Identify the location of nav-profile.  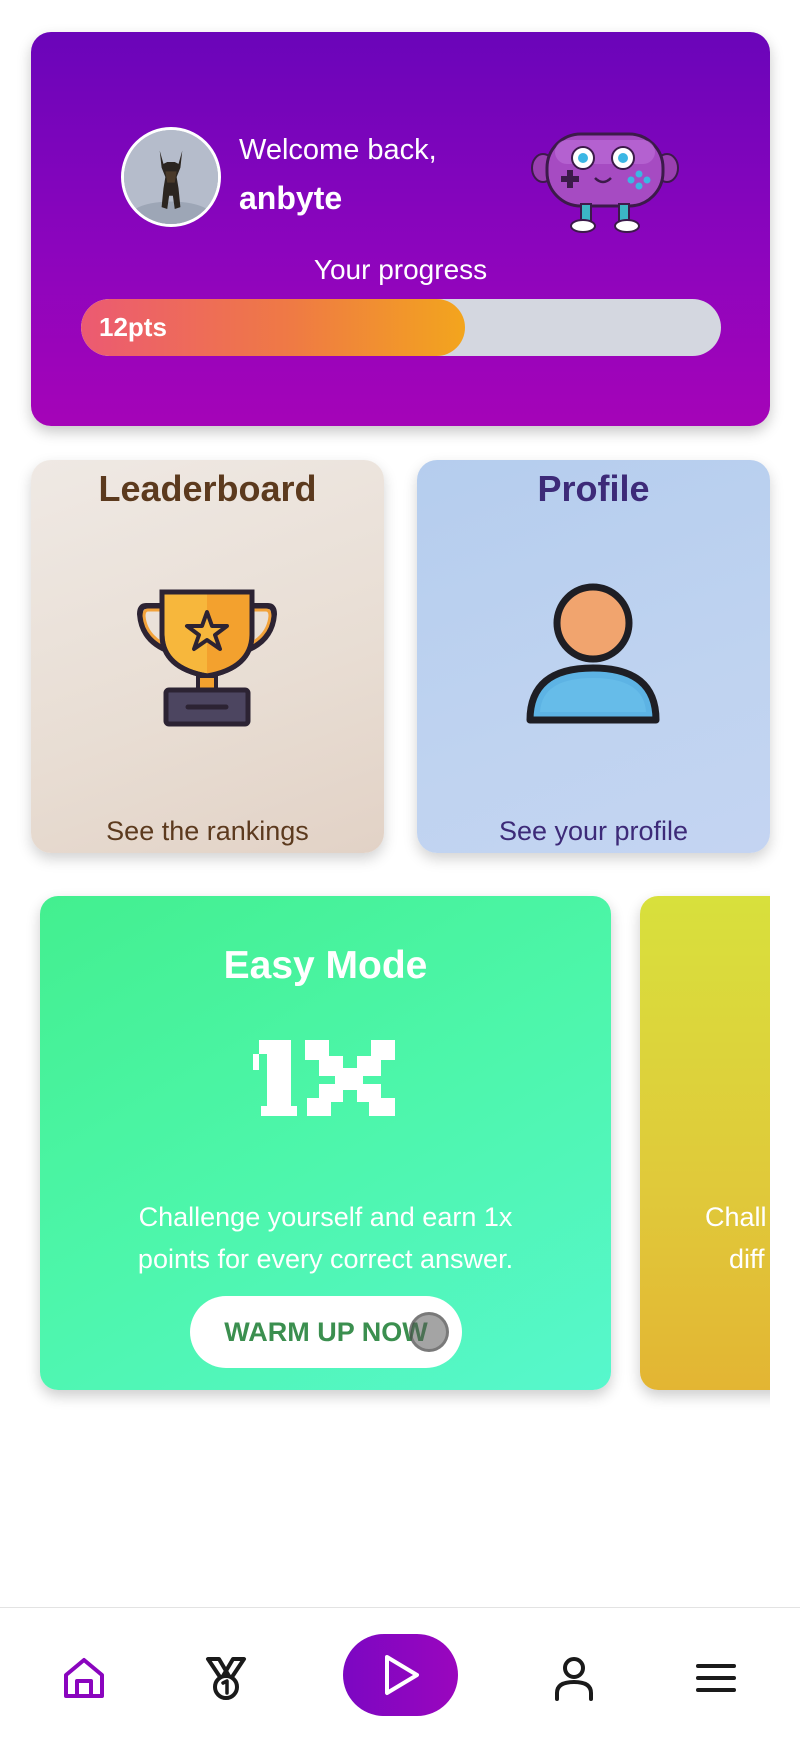
(574, 1678).